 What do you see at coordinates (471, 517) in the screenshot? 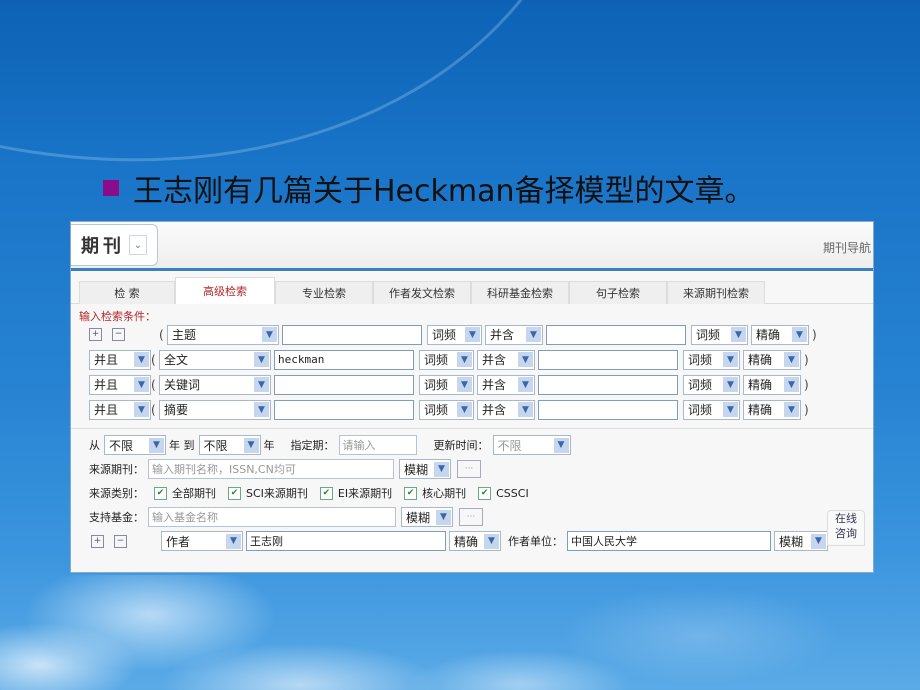
I see `fund-more-button: ···` at bounding box center [471, 517].